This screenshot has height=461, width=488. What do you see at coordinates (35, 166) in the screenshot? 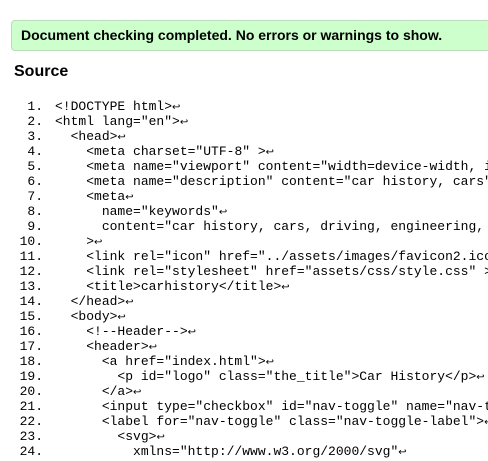
I see `line-number: 5.` at bounding box center [35, 166].